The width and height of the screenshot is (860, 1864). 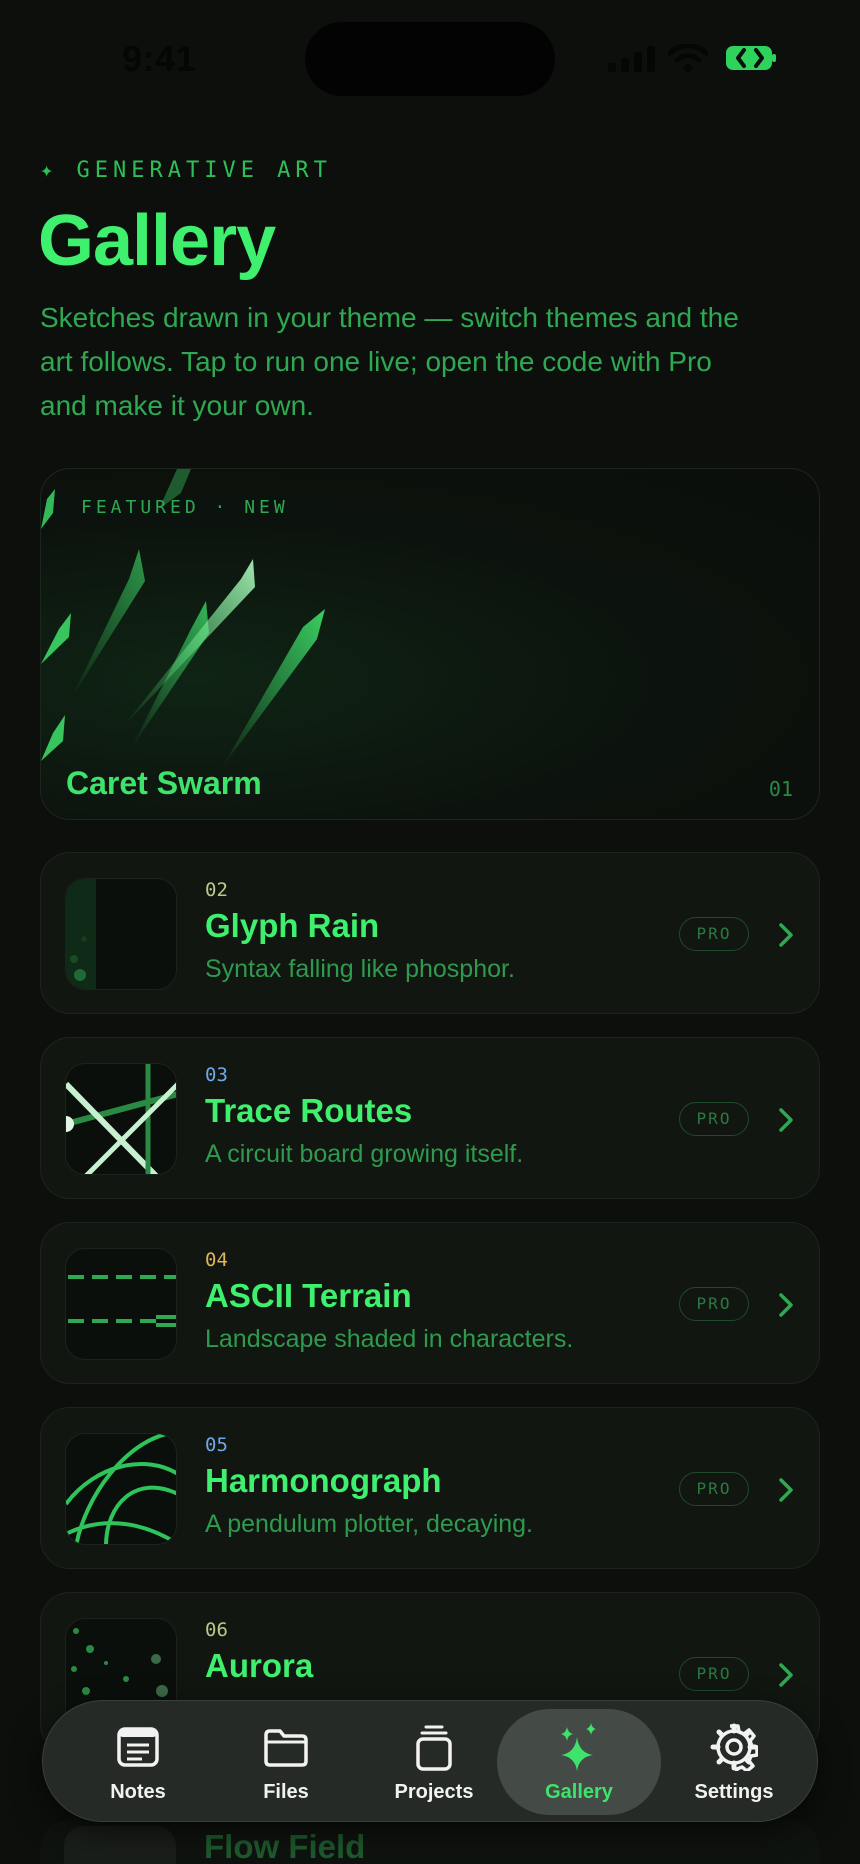 I want to click on sketch-title: Trace Routes, so click(x=309, y=1110).